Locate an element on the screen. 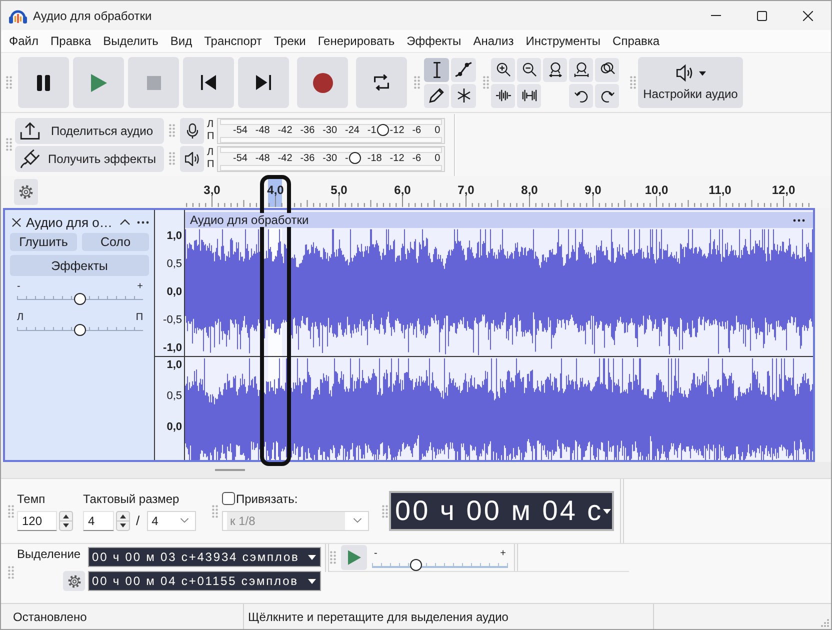 Image resolution: width=832 pixels, height=630 pixels. zoom-out-button is located at coordinates (529, 70).